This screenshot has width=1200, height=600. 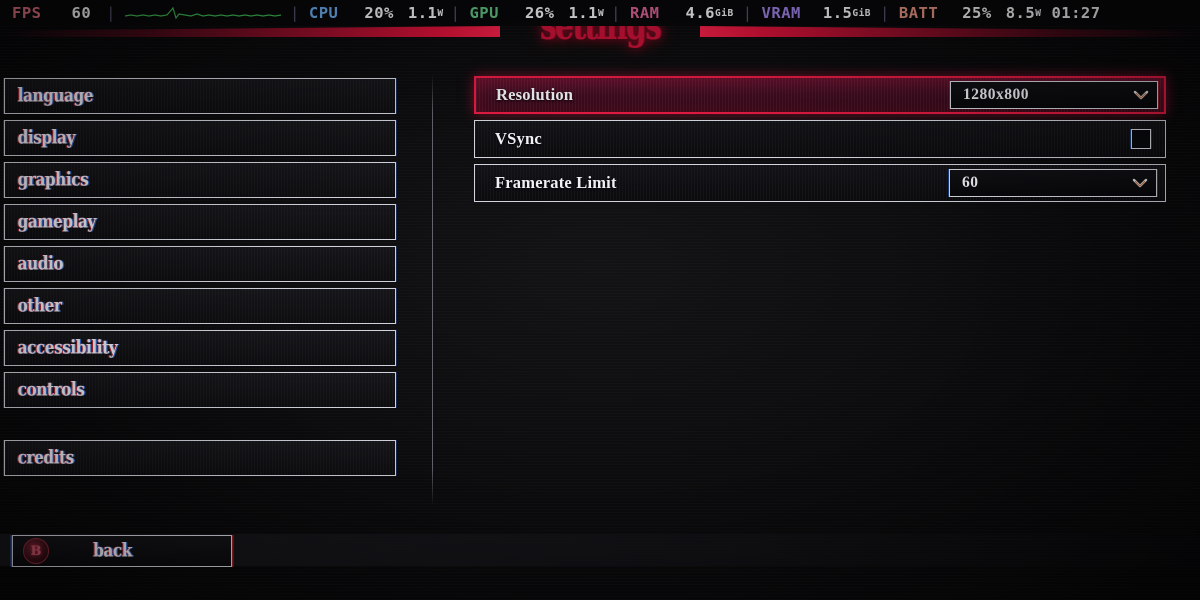 I want to click on hud-fps-value: 60, so click(x=81, y=13).